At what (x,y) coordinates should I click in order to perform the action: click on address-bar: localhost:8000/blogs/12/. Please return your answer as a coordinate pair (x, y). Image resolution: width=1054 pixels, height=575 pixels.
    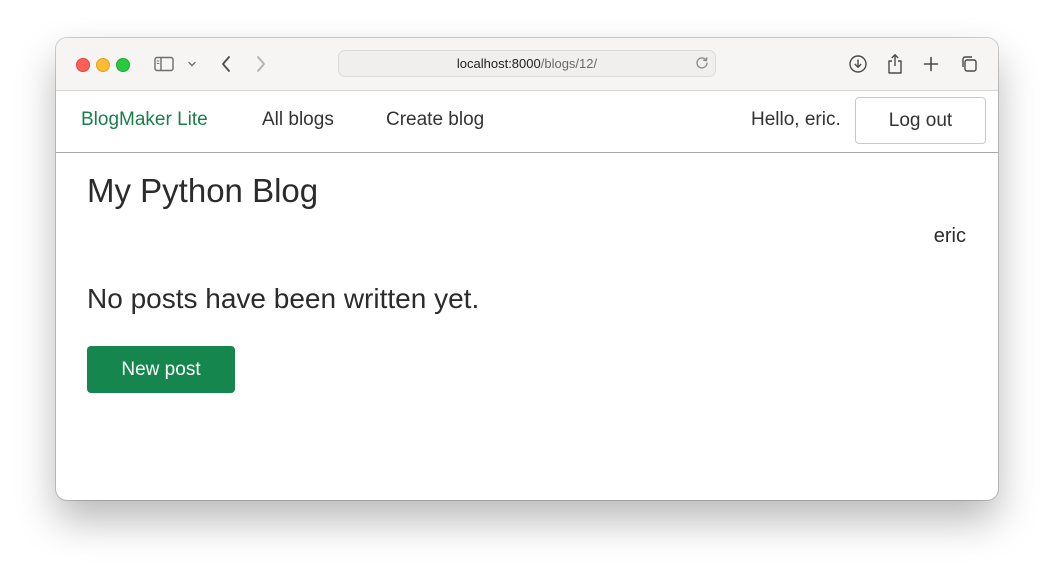
    Looking at the image, I should click on (527, 63).